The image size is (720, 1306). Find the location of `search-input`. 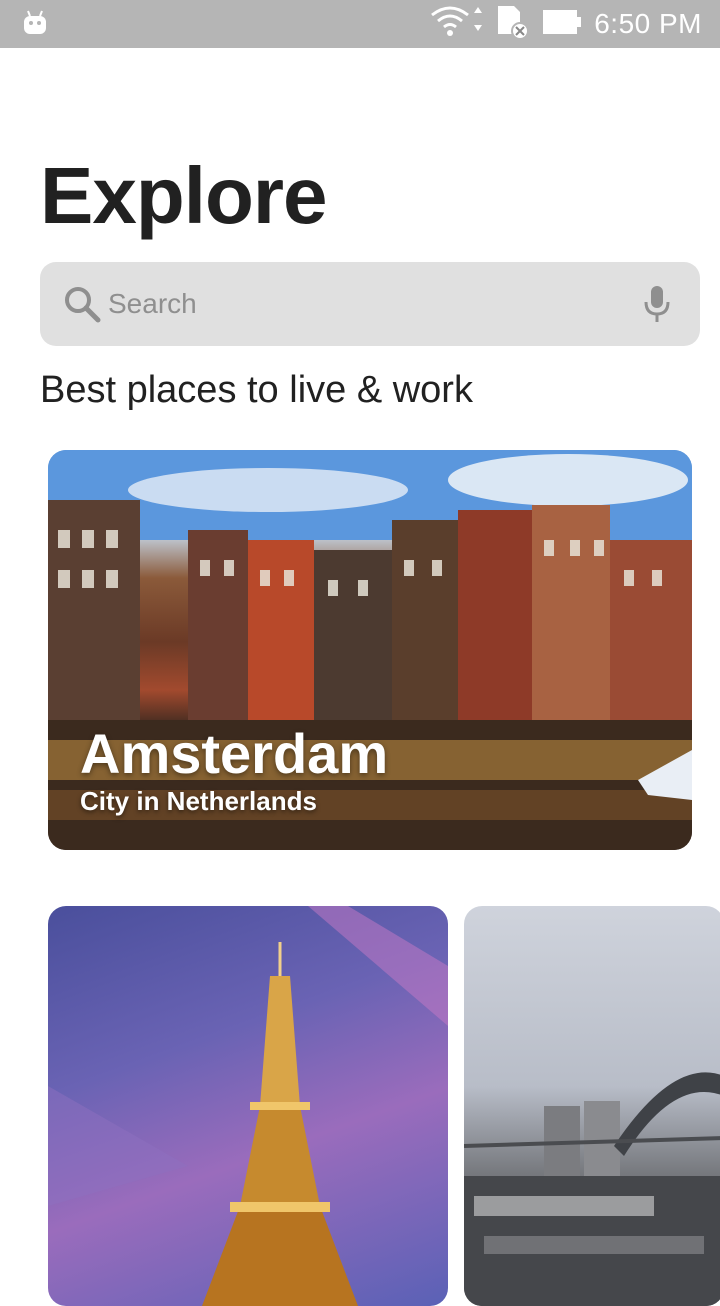

search-input is located at coordinates (368, 304).